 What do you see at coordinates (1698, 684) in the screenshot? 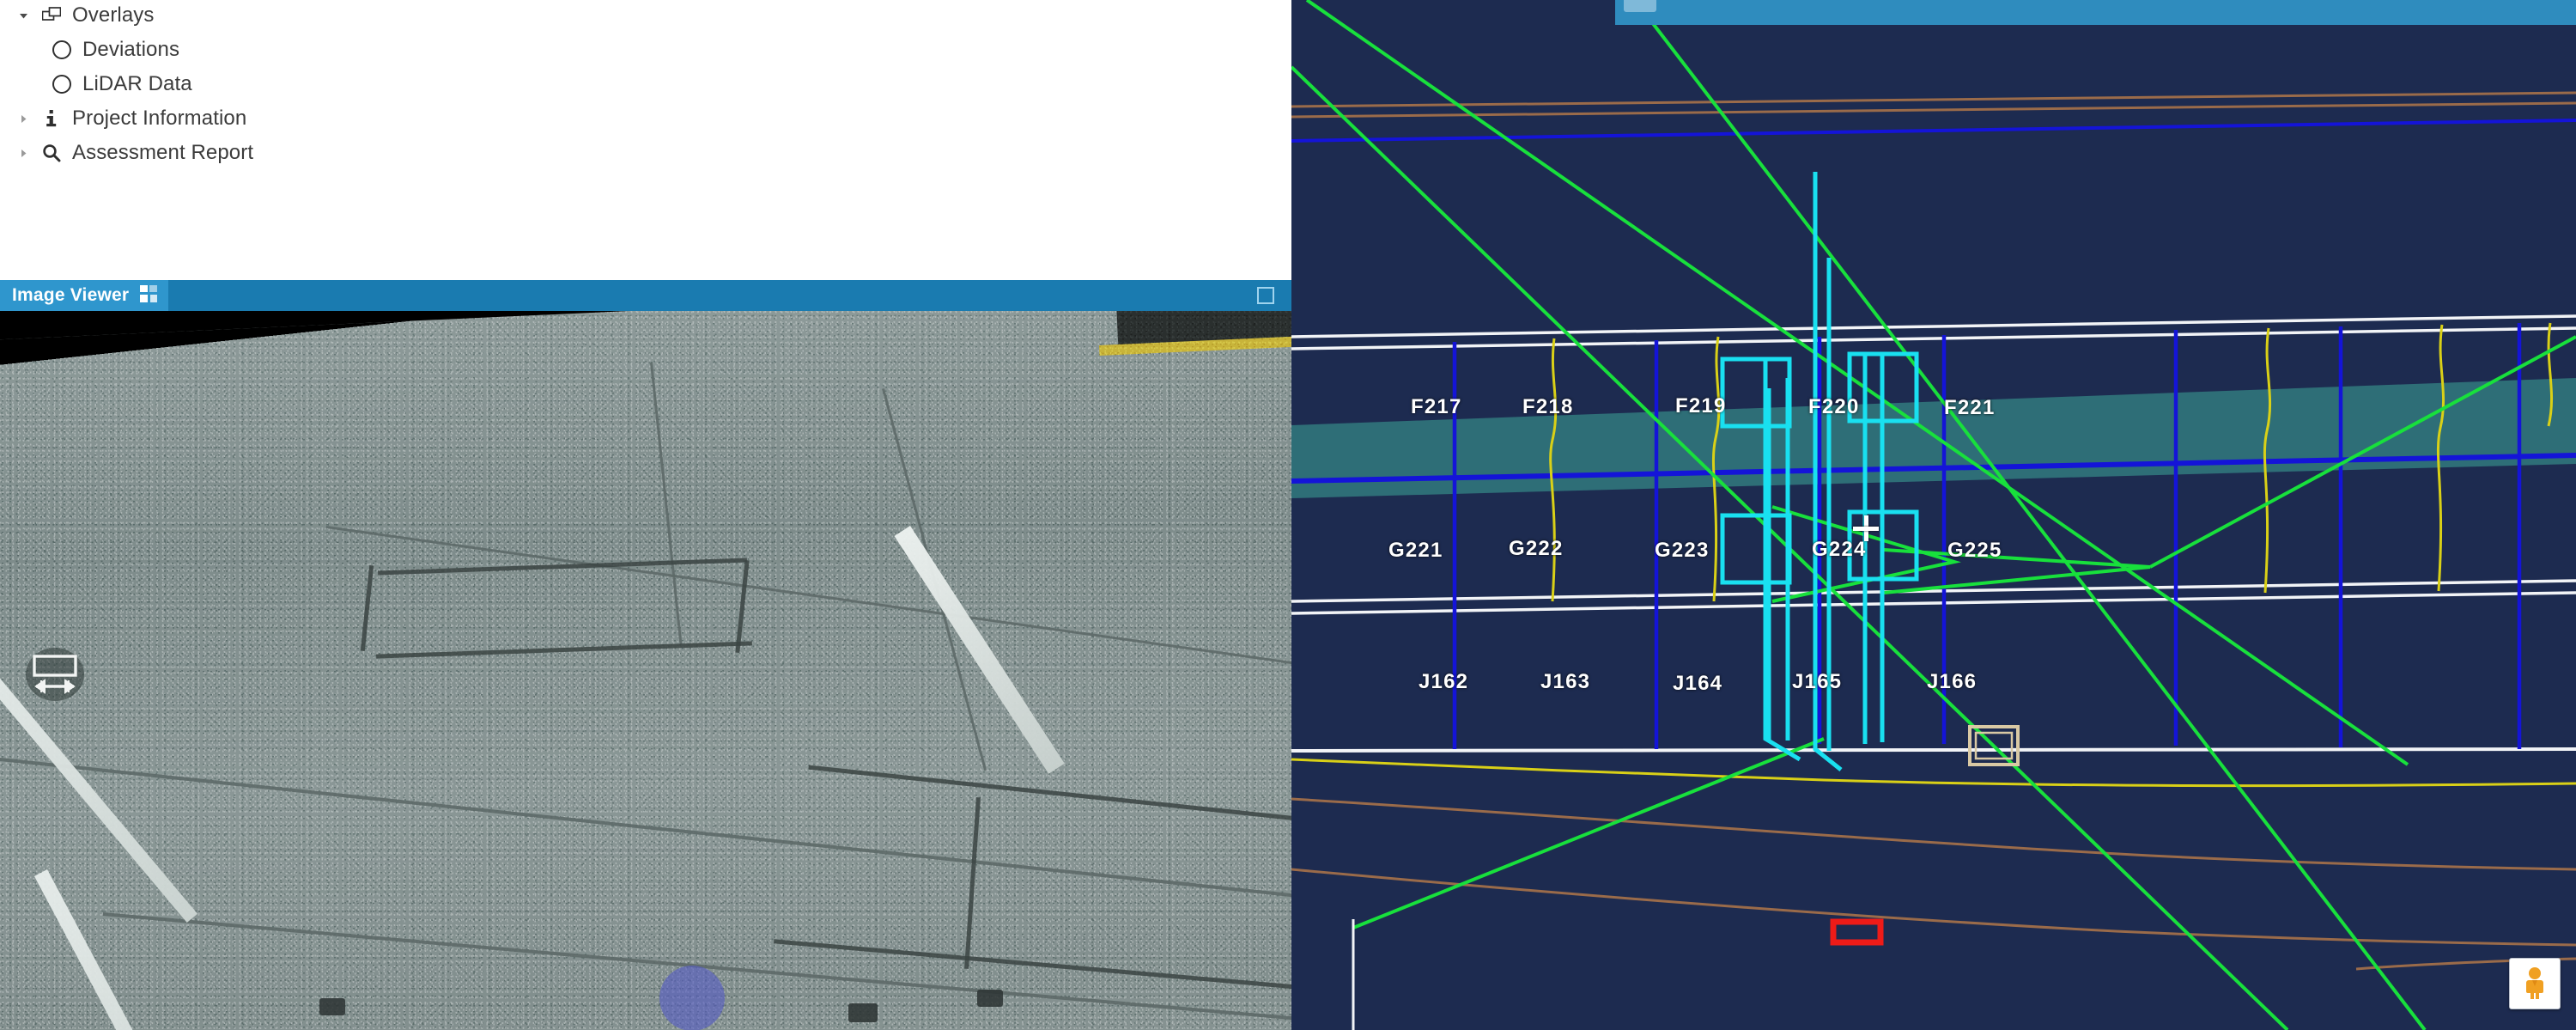
I see `parcel-label: J164` at bounding box center [1698, 684].